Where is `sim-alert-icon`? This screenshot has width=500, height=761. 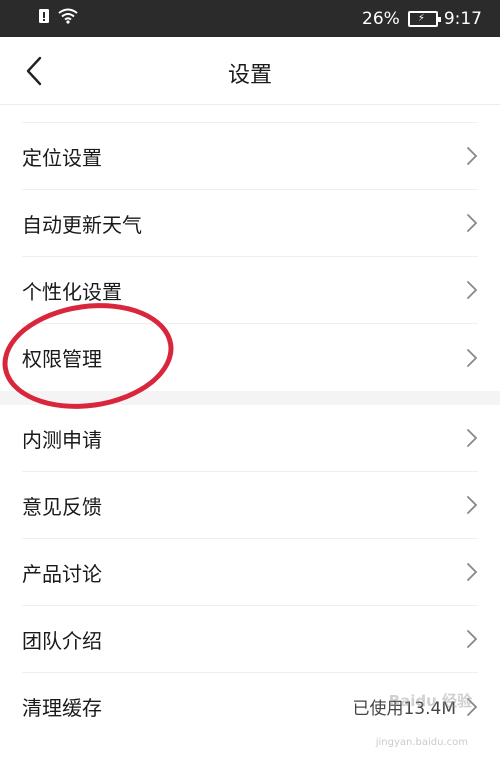 sim-alert-icon is located at coordinates (44, 18).